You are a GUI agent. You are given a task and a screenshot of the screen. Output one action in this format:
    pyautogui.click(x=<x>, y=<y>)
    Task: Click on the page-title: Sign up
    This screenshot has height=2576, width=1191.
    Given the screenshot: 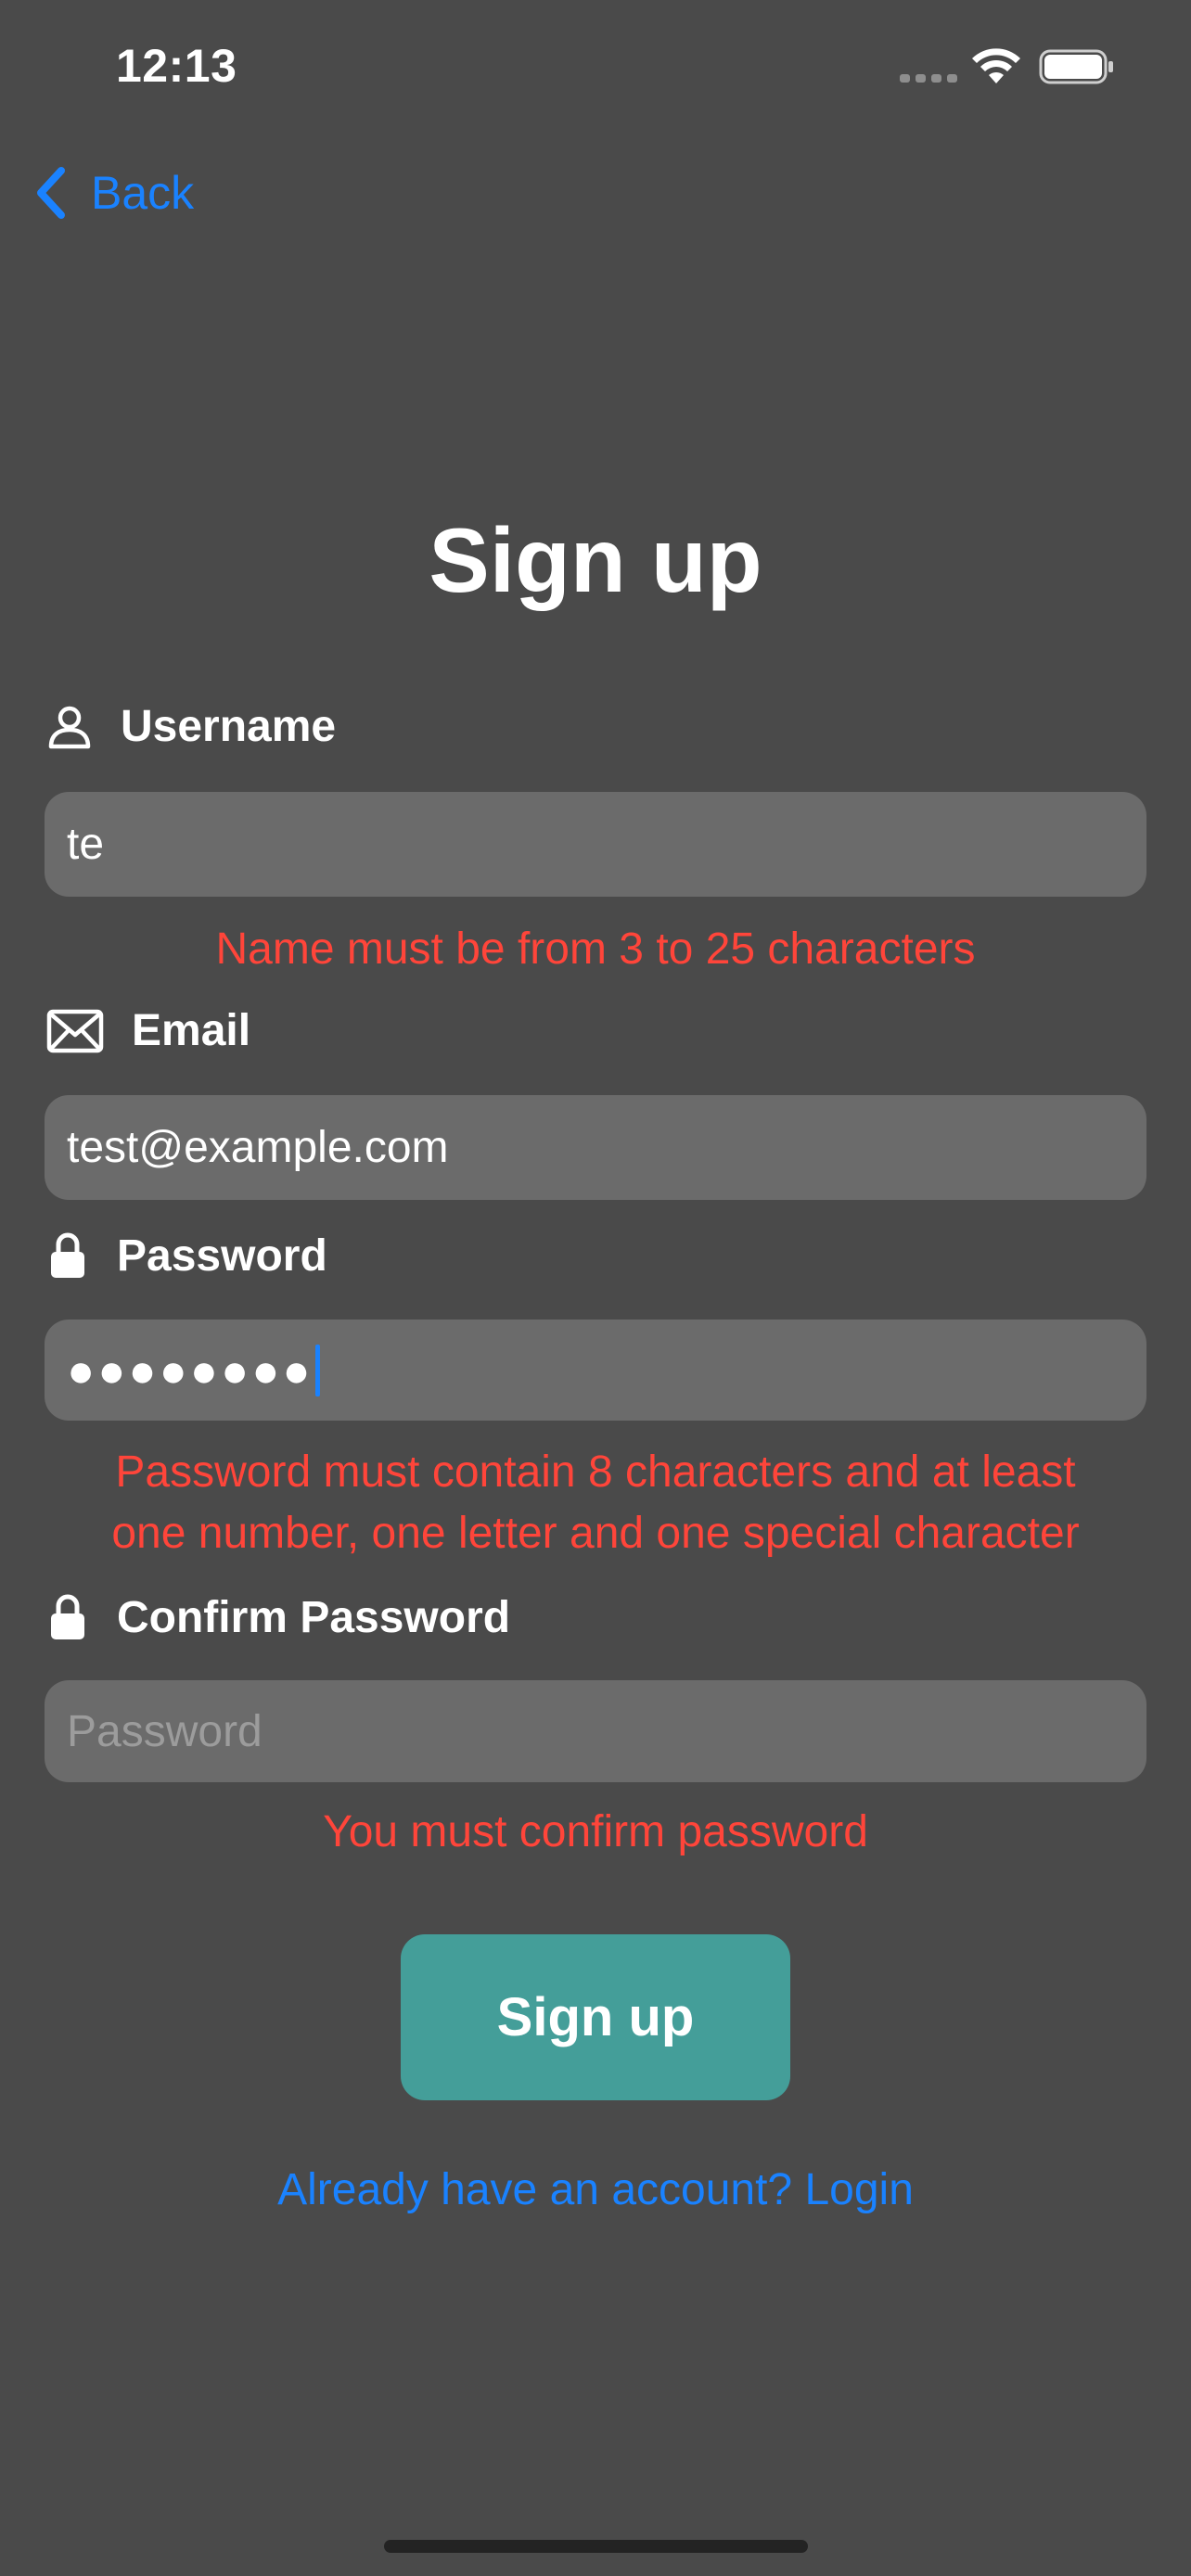 What is the action you would take?
    pyautogui.click(x=595, y=560)
    